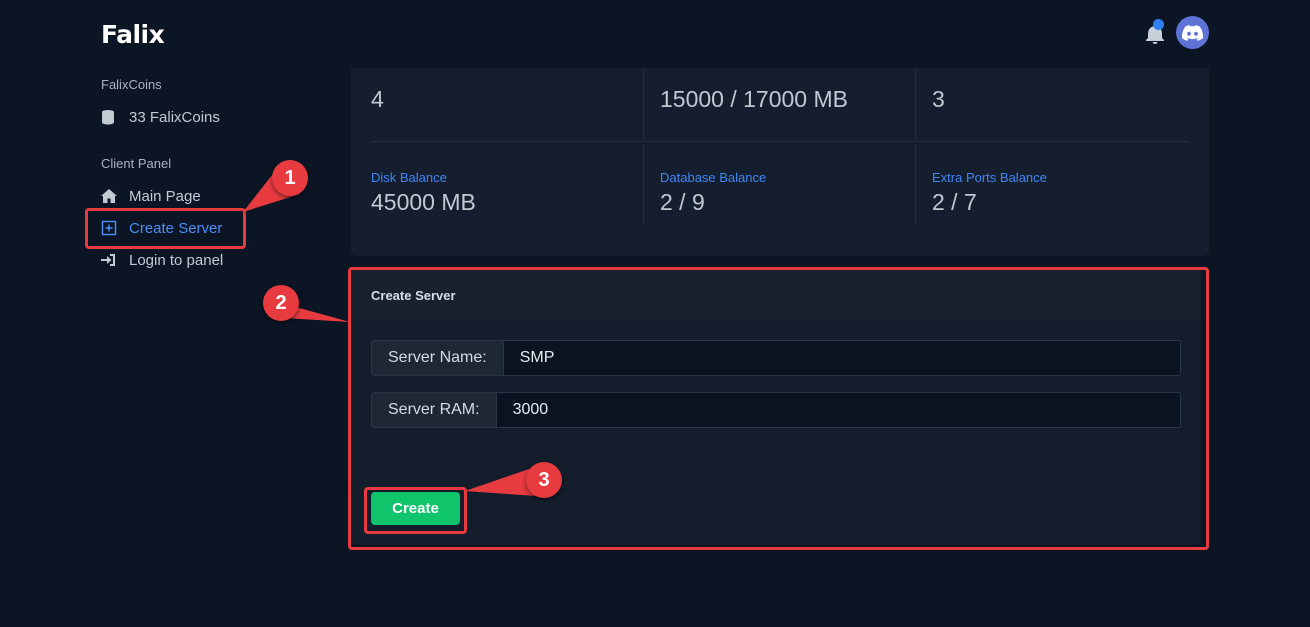 The width and height of the screenshot is (1310, 627). I want to click on sidebar-item-create-server: Create Server, so click(161, 228).